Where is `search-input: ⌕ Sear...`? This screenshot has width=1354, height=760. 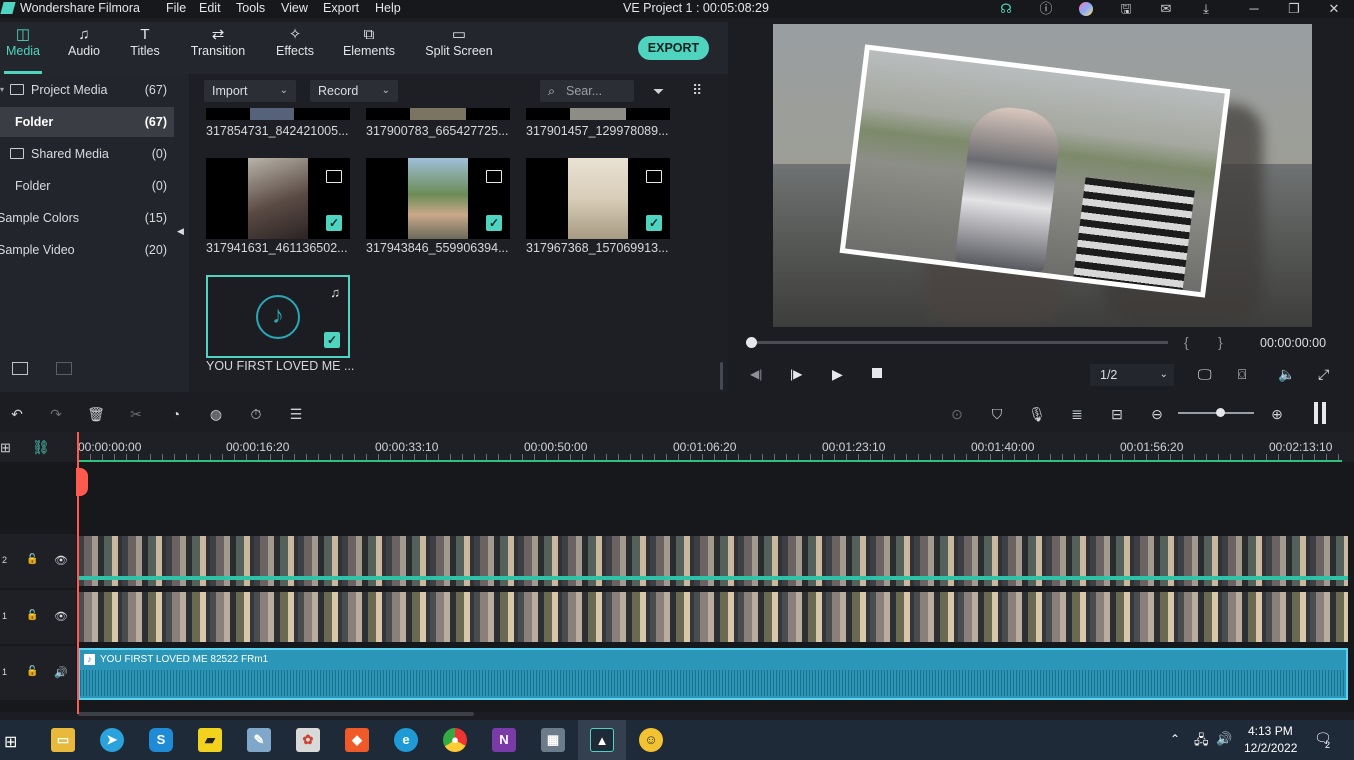 search-input: ⌕ Sear... is located at coordinates (587, 91).